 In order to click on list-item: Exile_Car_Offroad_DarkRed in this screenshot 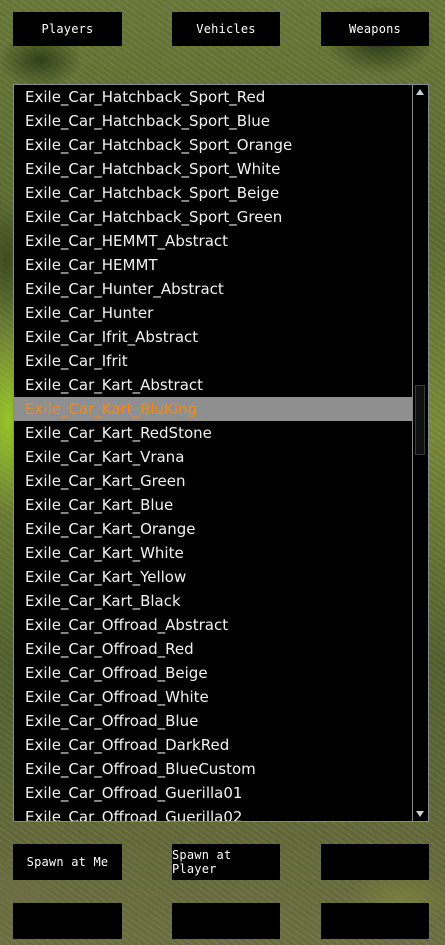, I will do `click(213, 745)`.